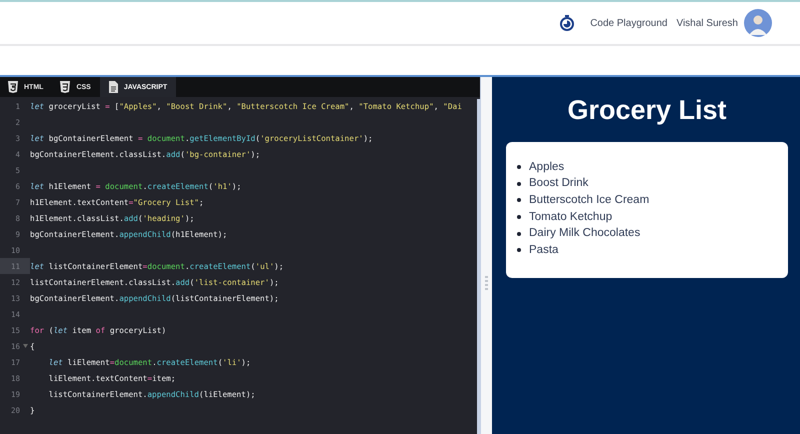 The height and width of the screenshot is (434, 800). I want to click on avatar, so click(758, 23).